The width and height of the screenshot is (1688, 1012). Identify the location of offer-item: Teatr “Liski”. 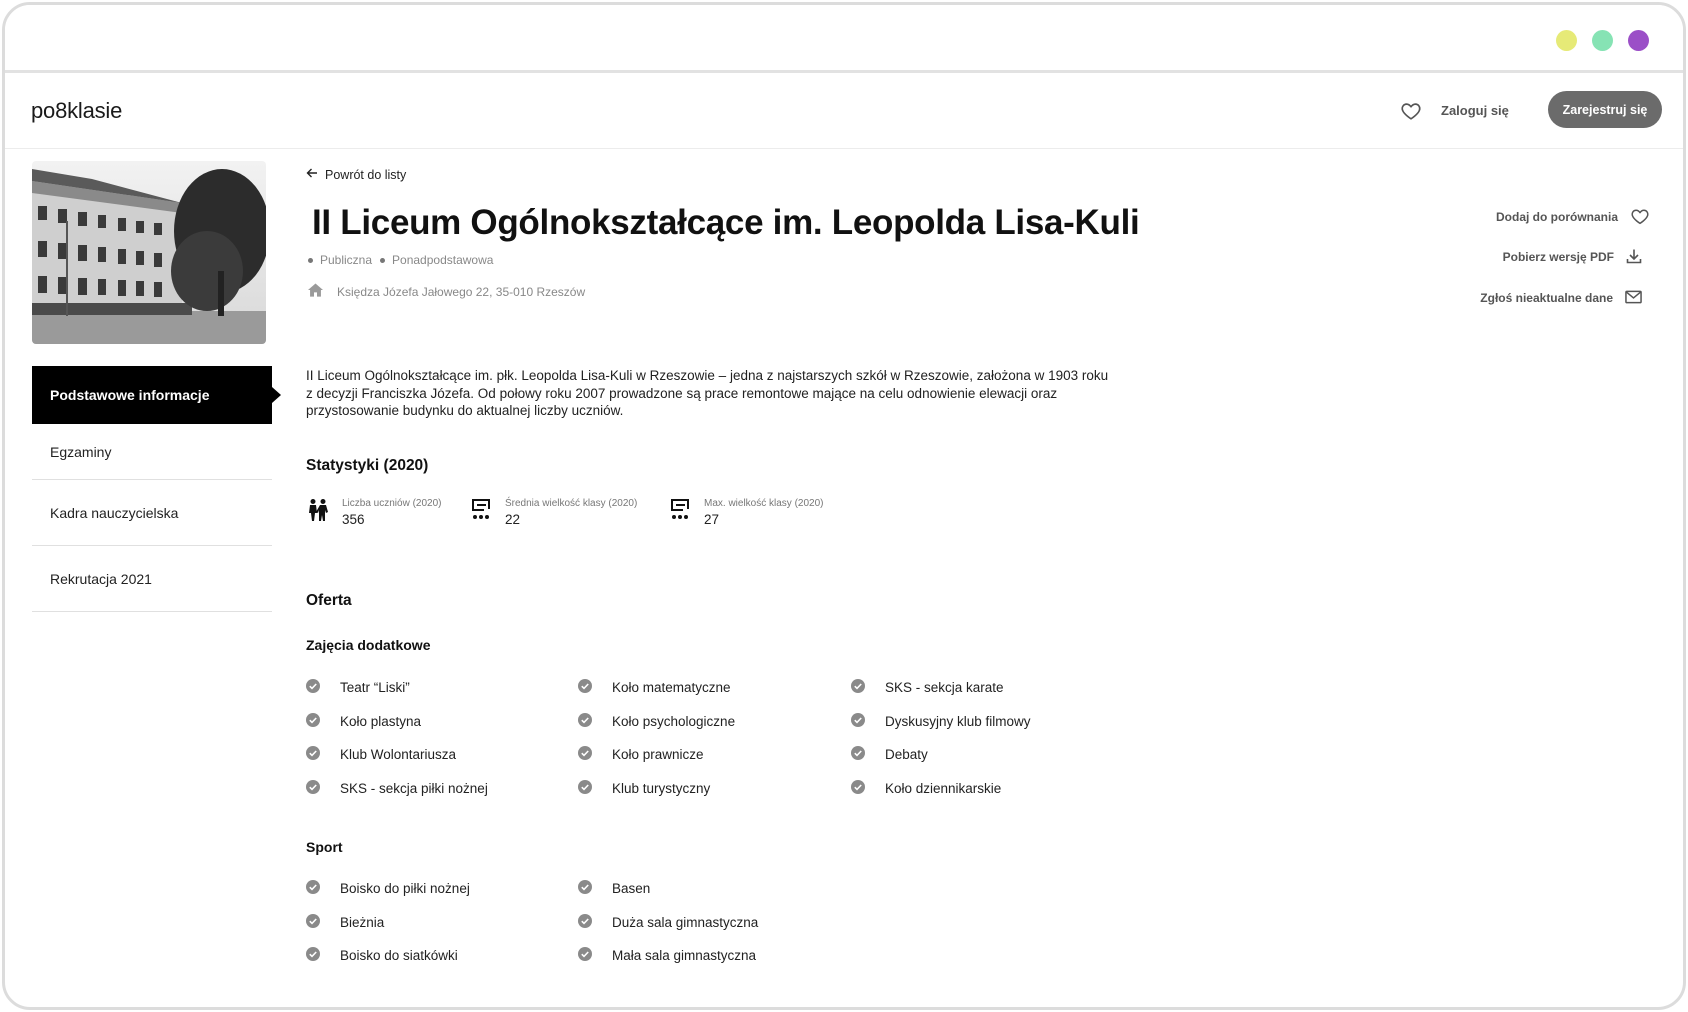
(358, 687).